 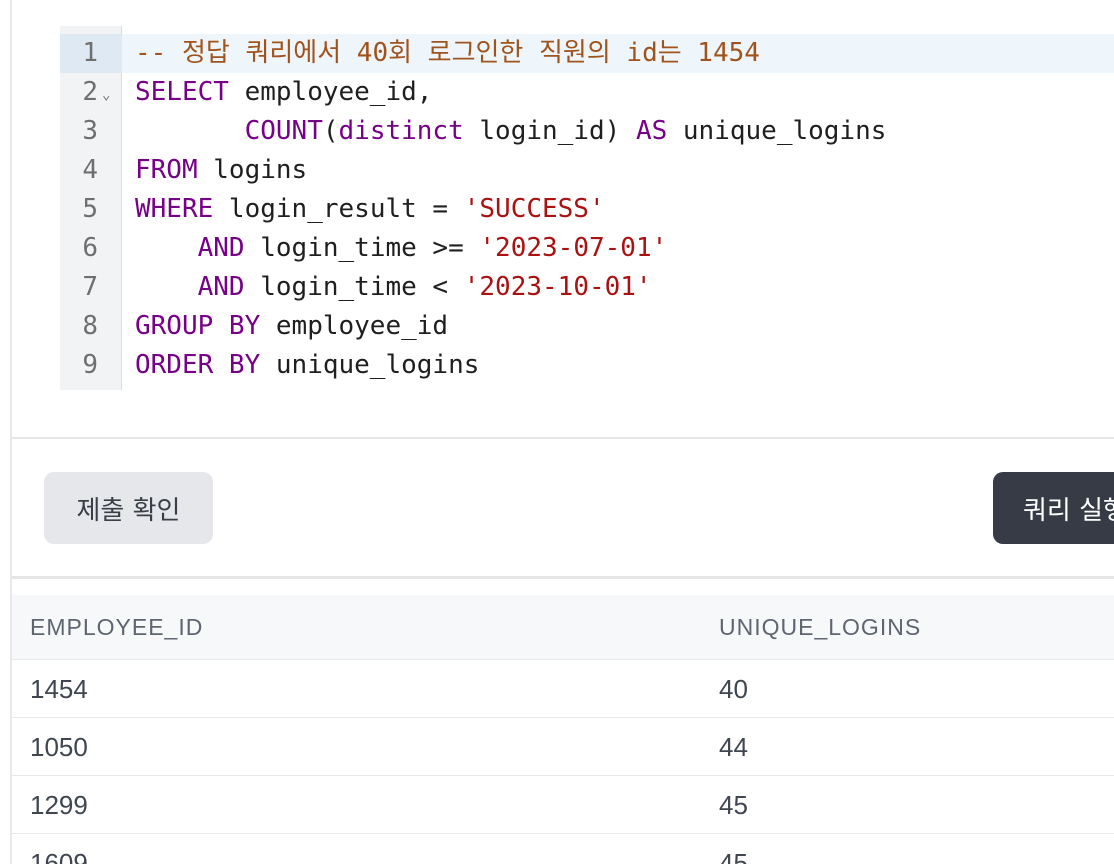 I want to click on code-token: login_time <, so click(x=354, y=287).